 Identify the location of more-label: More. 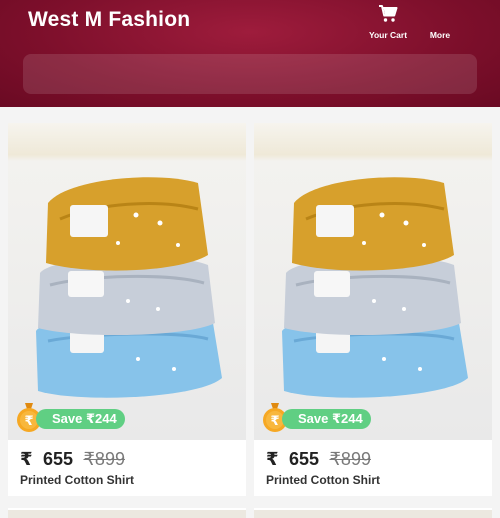
(440, 35).